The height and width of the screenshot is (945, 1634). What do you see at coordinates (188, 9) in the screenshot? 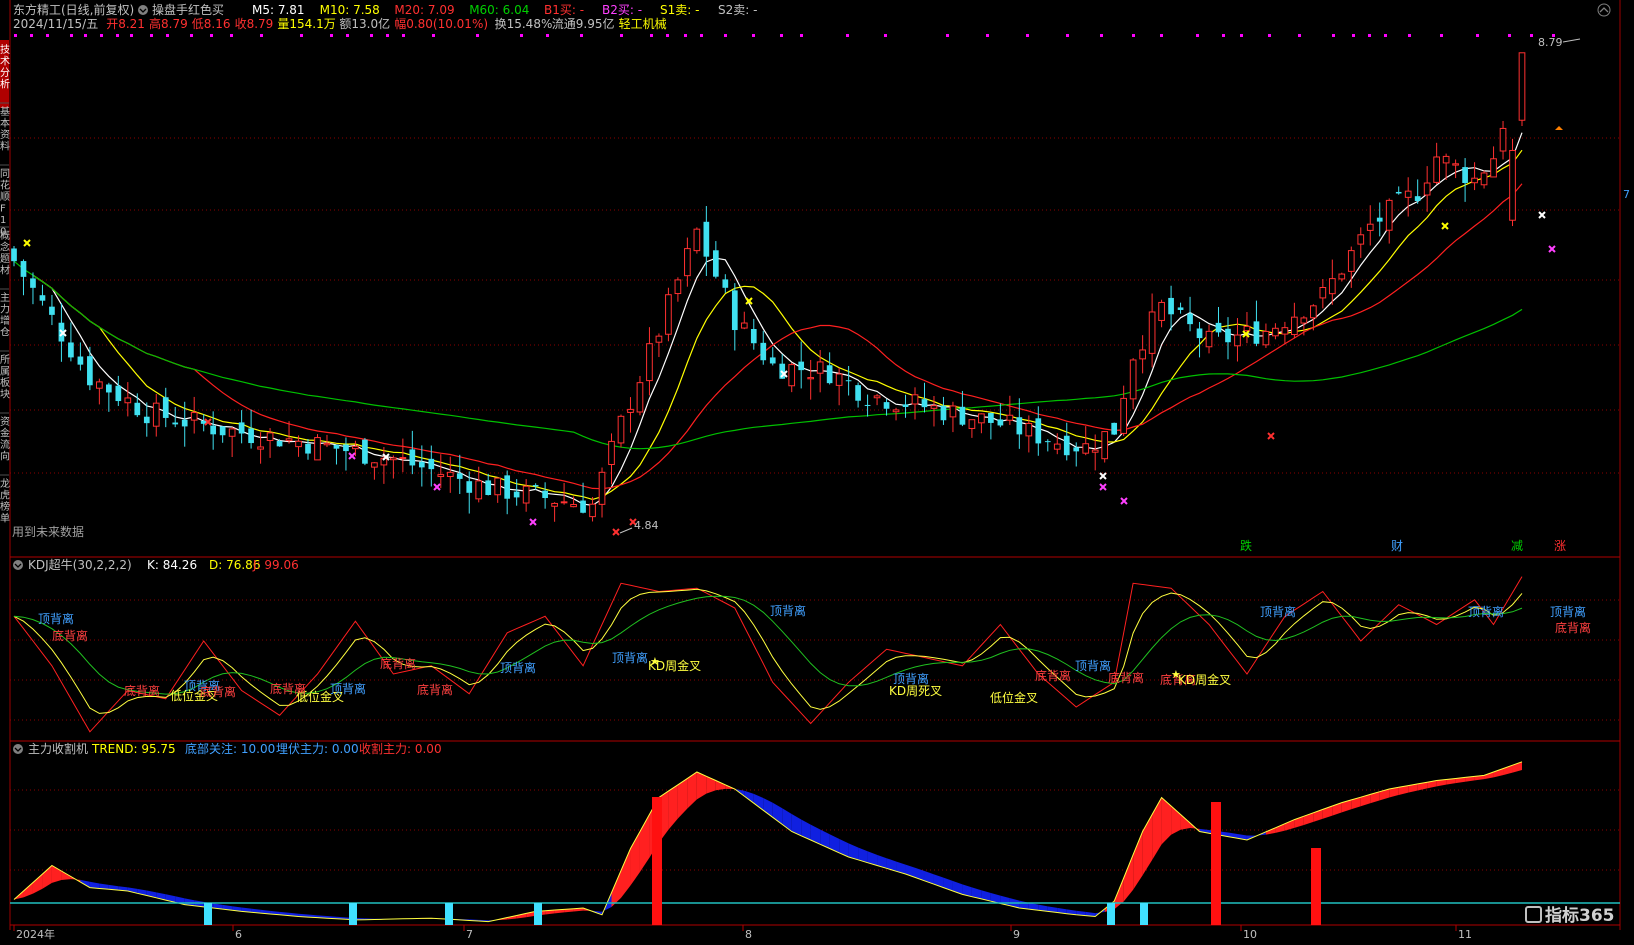
I see `indicator-name: 操盘手红色买` at bounding box center [188, 9].